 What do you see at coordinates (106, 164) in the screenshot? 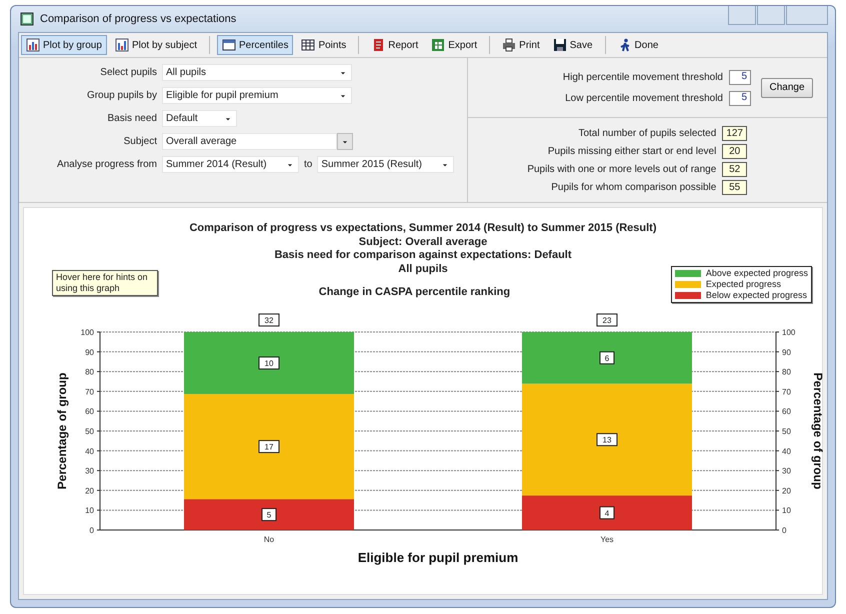
I see `field-label: Analyse progress from` at bounding box center [106, 164].